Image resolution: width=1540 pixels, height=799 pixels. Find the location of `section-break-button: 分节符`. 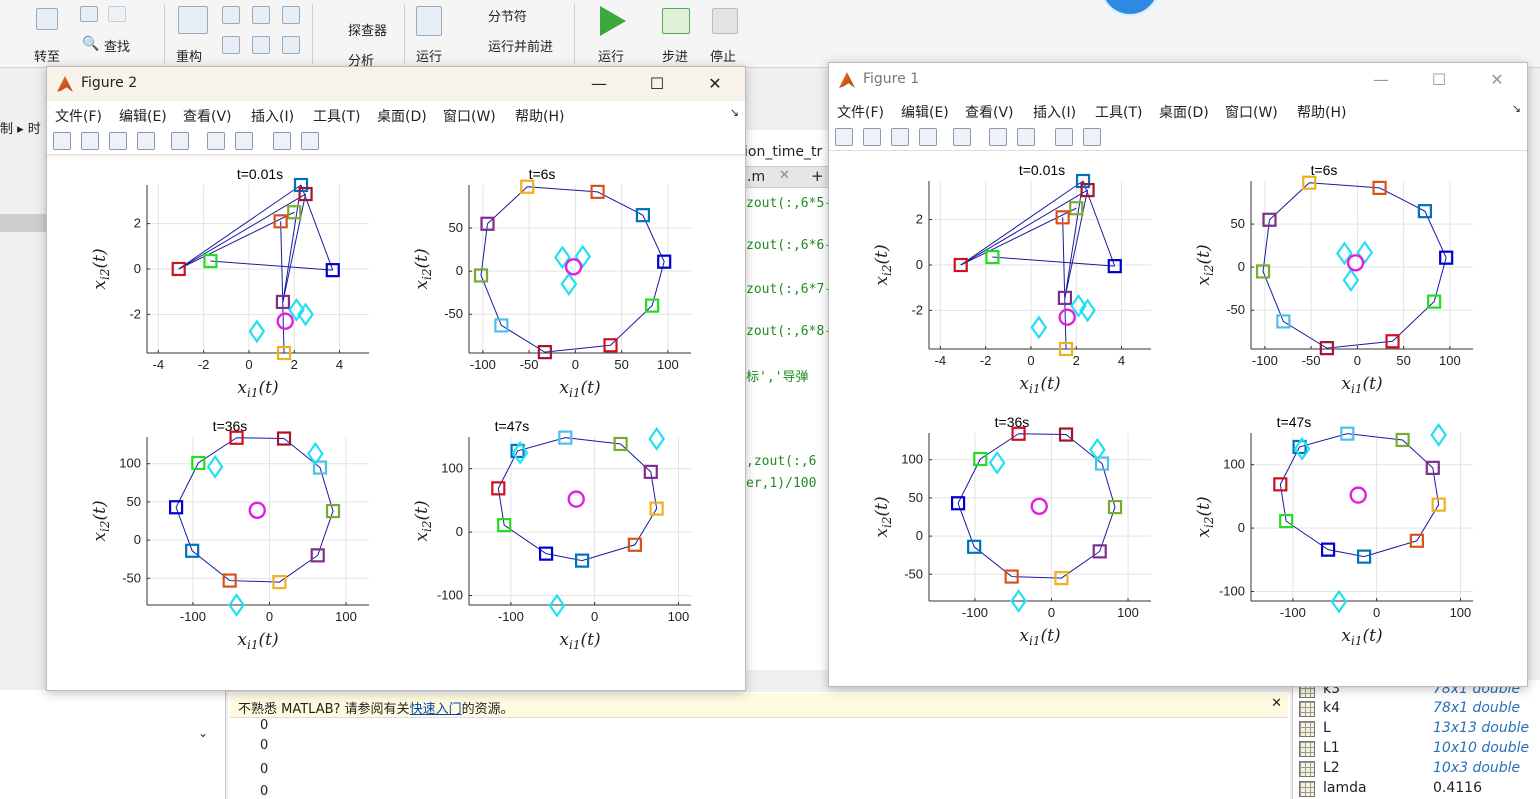

section-break-button: 分节符 is located at coordinates (507, 15).